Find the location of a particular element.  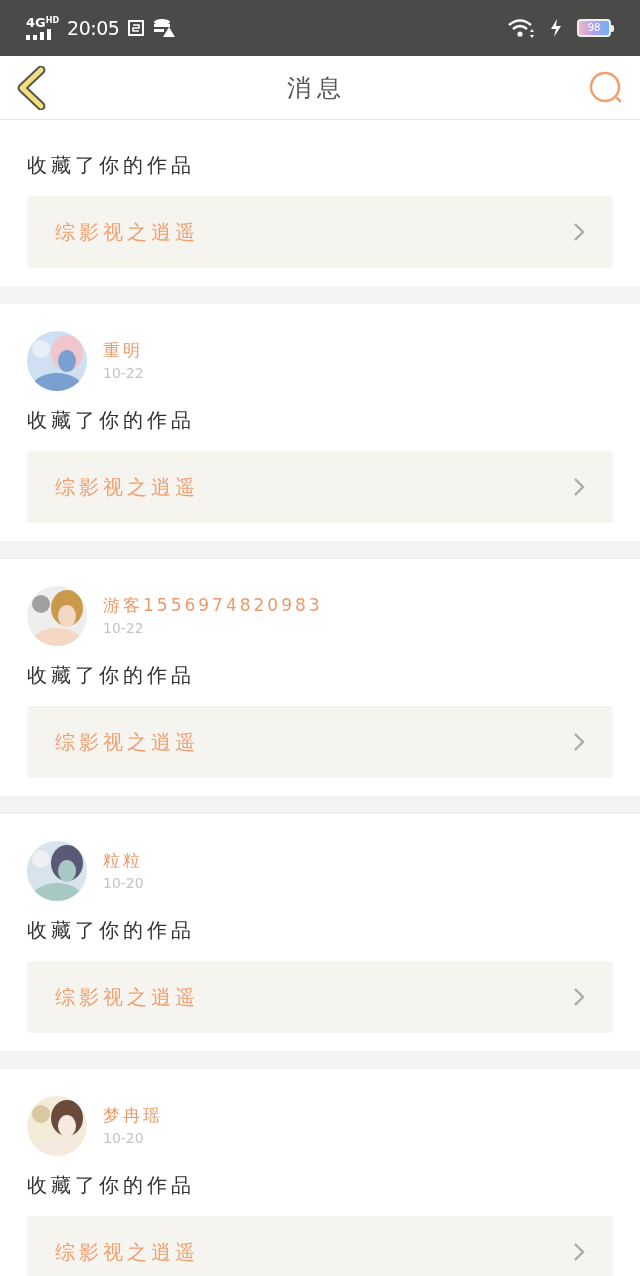

wifi-icon is located at coordinates (521, 28).